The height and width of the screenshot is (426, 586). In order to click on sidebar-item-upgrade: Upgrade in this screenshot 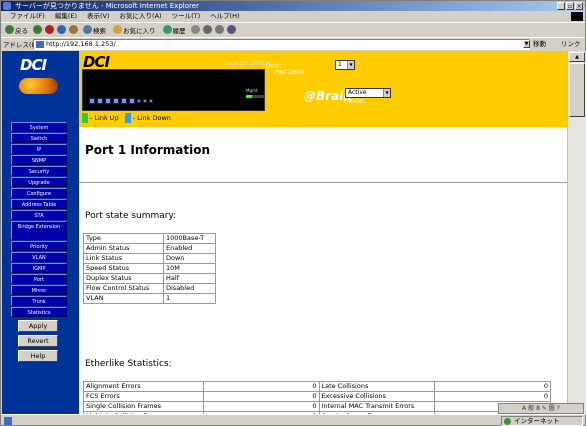, I will do `click(39, 182)`.